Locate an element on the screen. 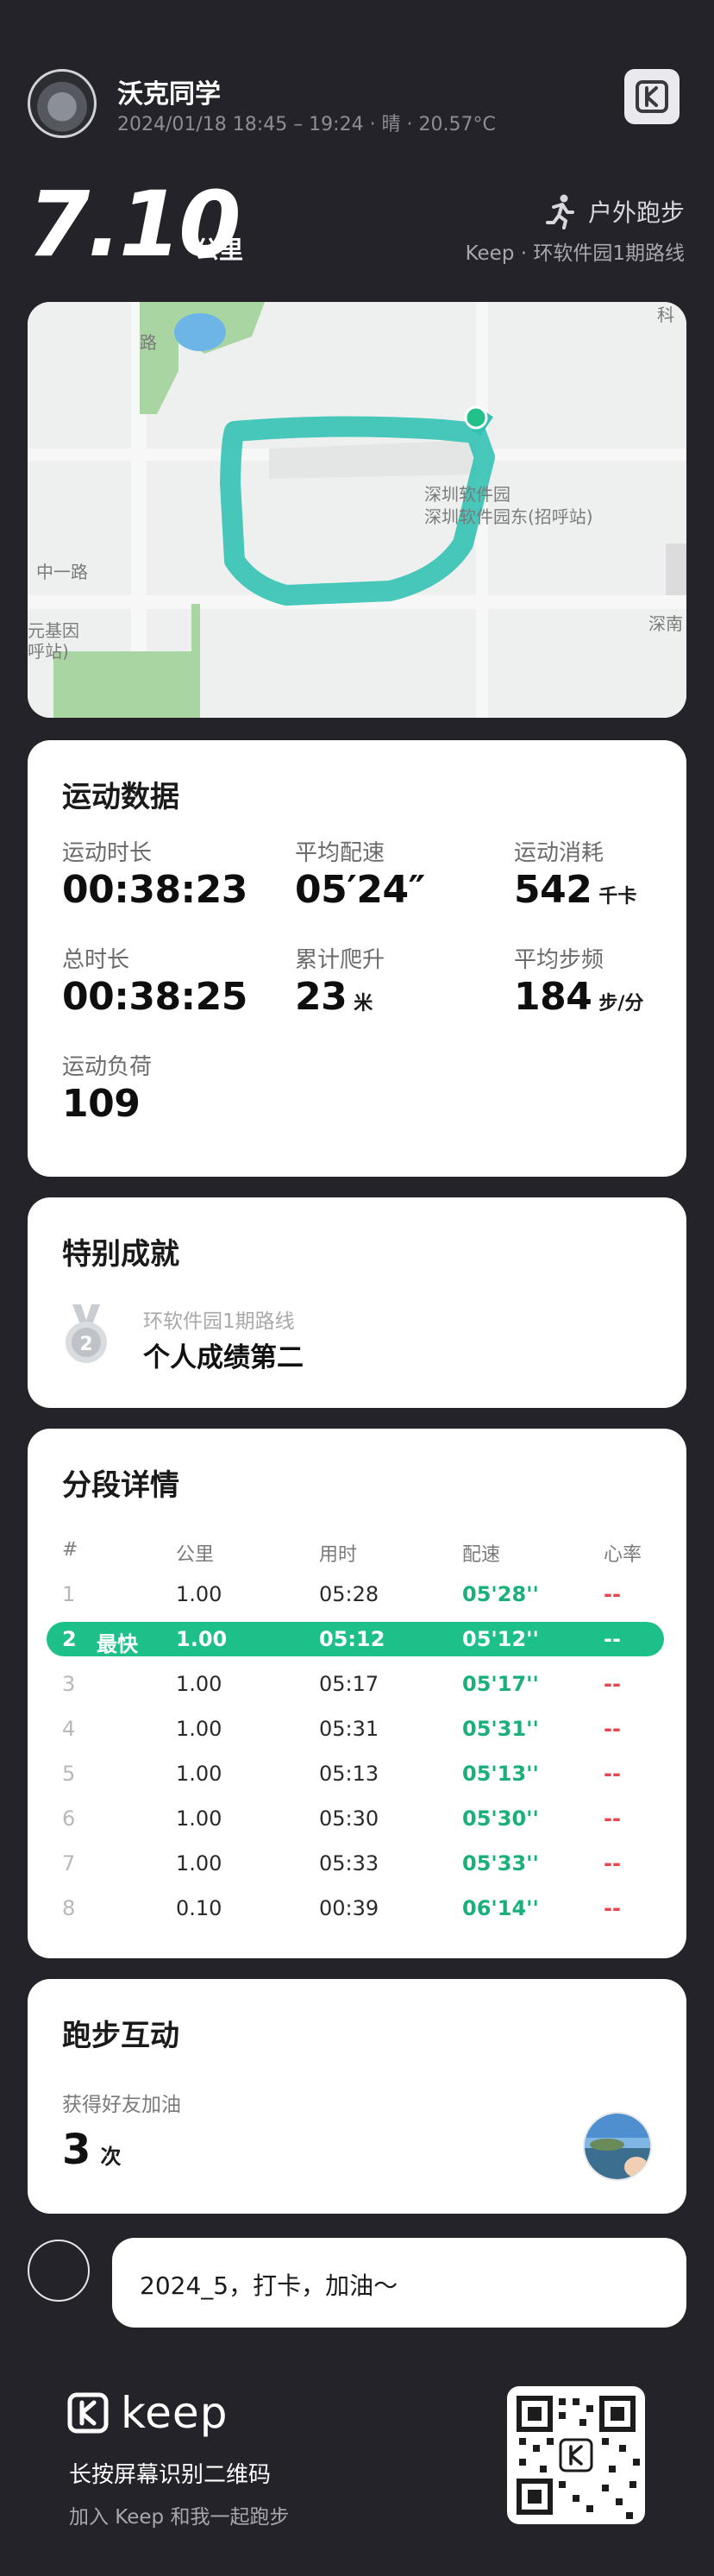 The height and width of the screenshot is (2576, 714). silver-medal-icon: 2 is located at coordinates (86, 1335).